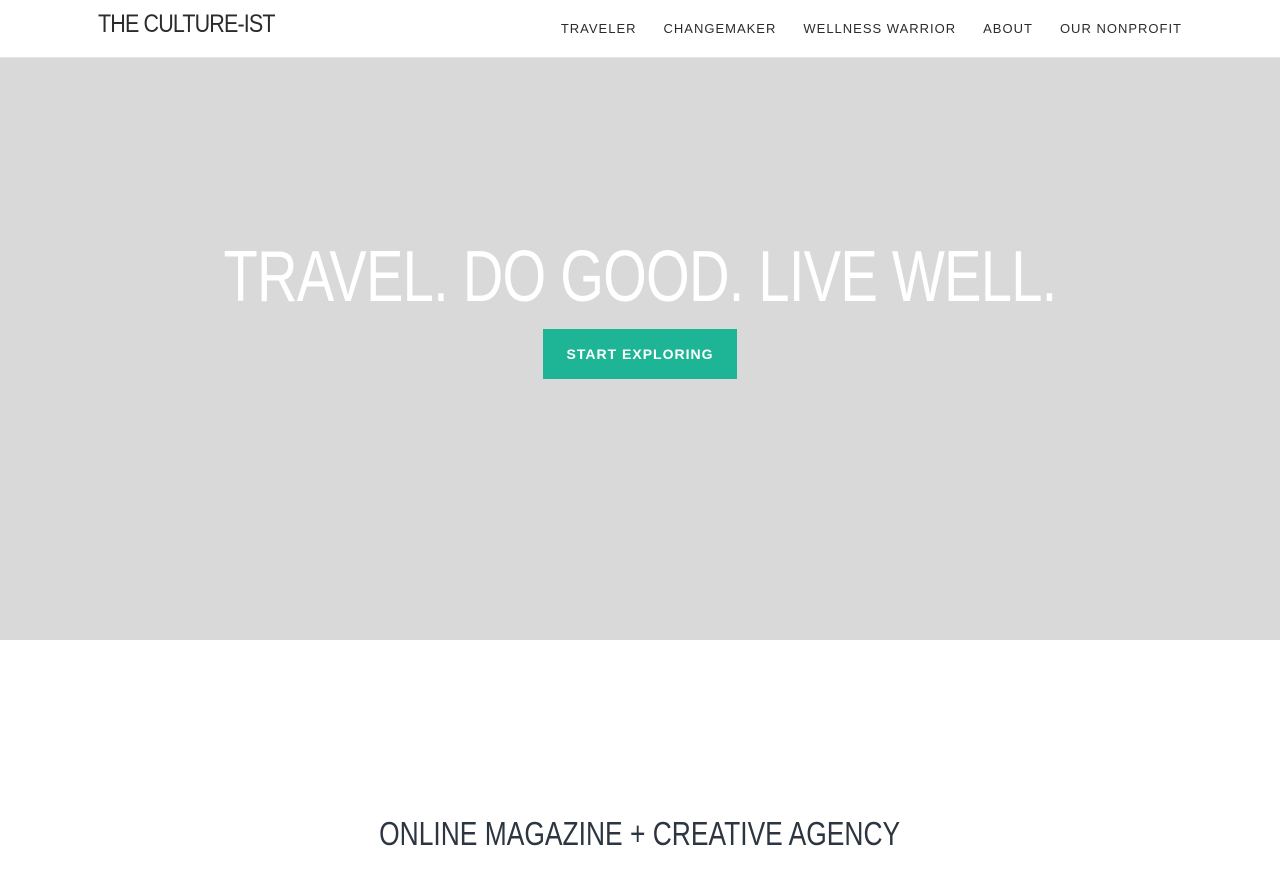 The image size is (1280, 880). I want to click on hero-title: TRAVEL. DO GOOD. LIVE WELL., so click(640, 277).